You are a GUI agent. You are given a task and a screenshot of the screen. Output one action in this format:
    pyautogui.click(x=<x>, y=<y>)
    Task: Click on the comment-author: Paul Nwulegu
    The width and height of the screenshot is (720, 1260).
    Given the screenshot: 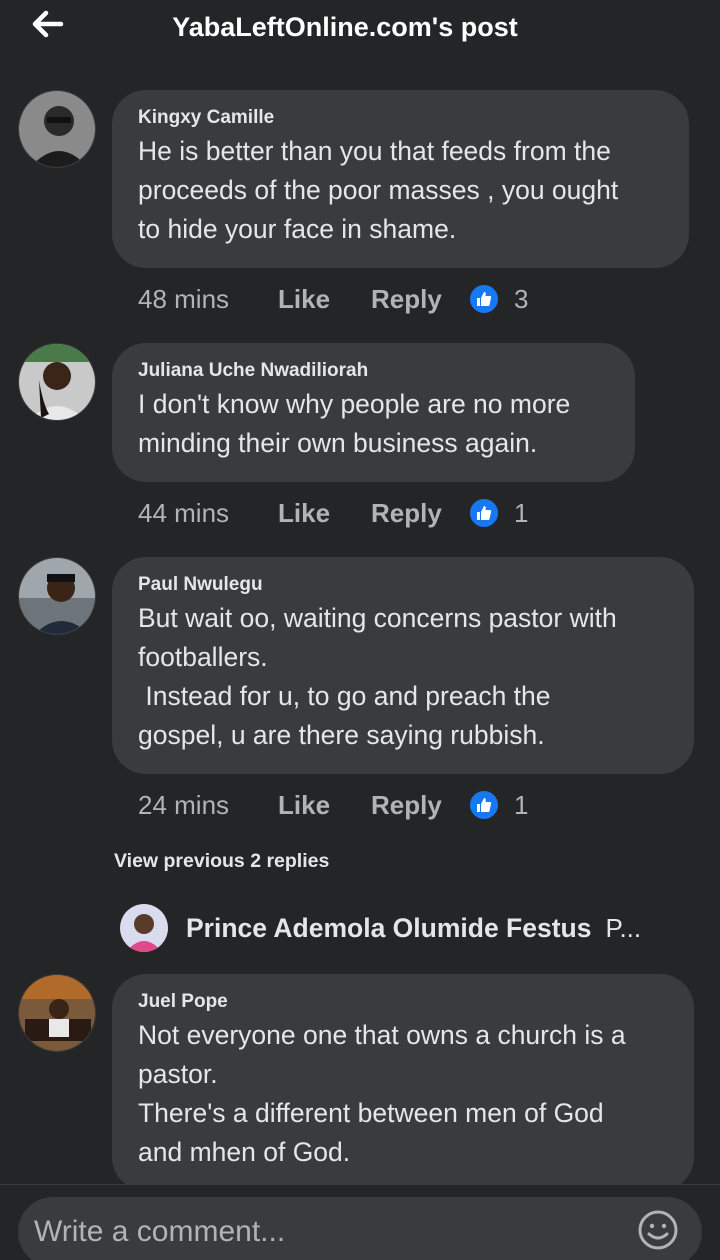 What is the action you would take?
    pyautogui.click(x=403, y=585)
    